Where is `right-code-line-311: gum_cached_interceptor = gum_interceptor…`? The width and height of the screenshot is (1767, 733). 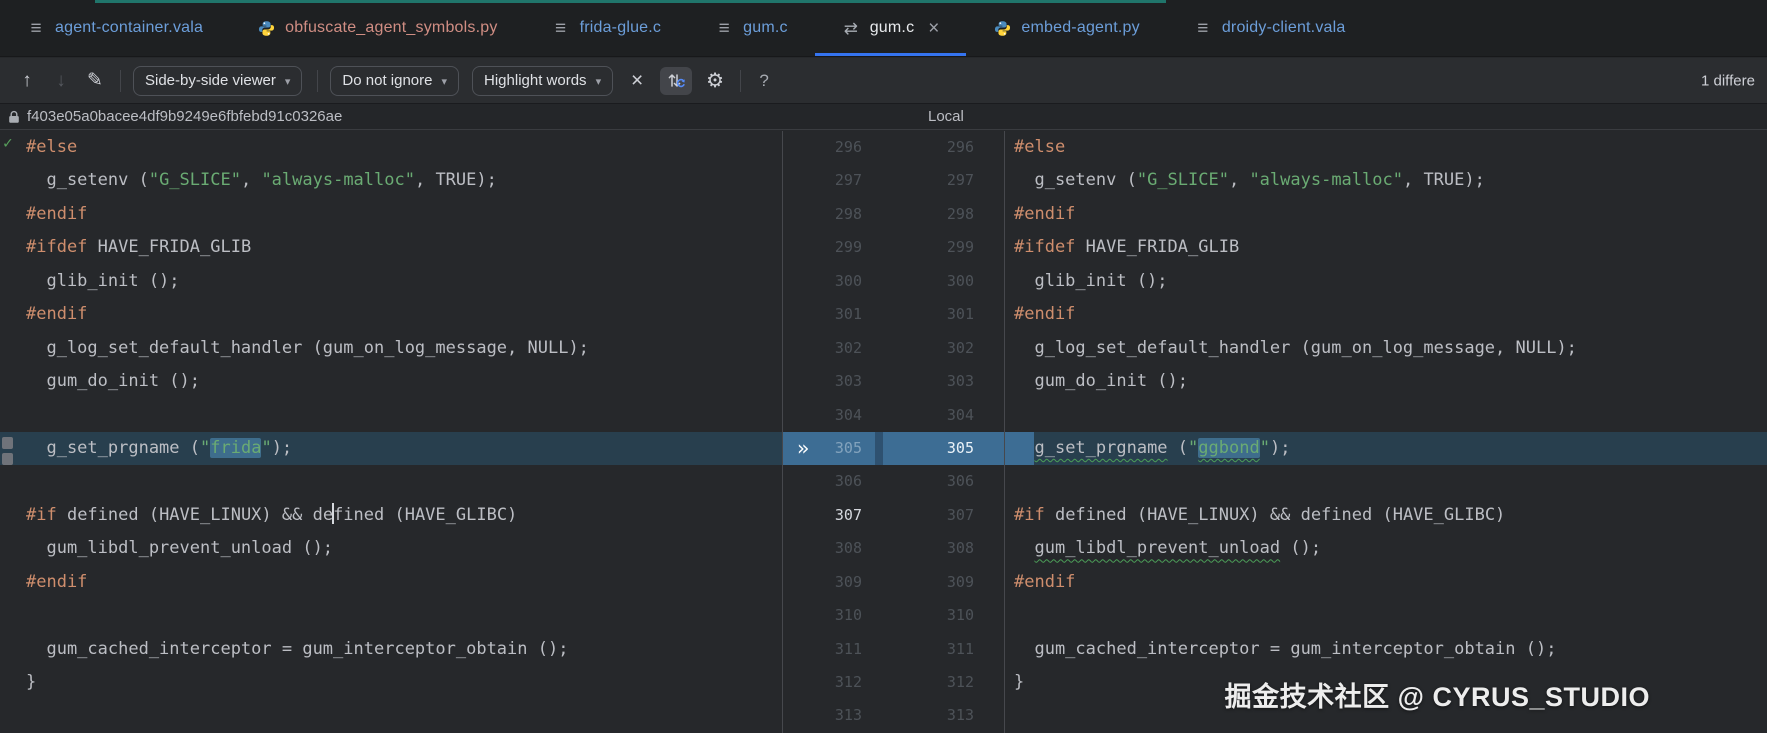 right-code-line-311: gum_cached_interceptor = gum_interceptor… is located at coordinates (1386, 649).